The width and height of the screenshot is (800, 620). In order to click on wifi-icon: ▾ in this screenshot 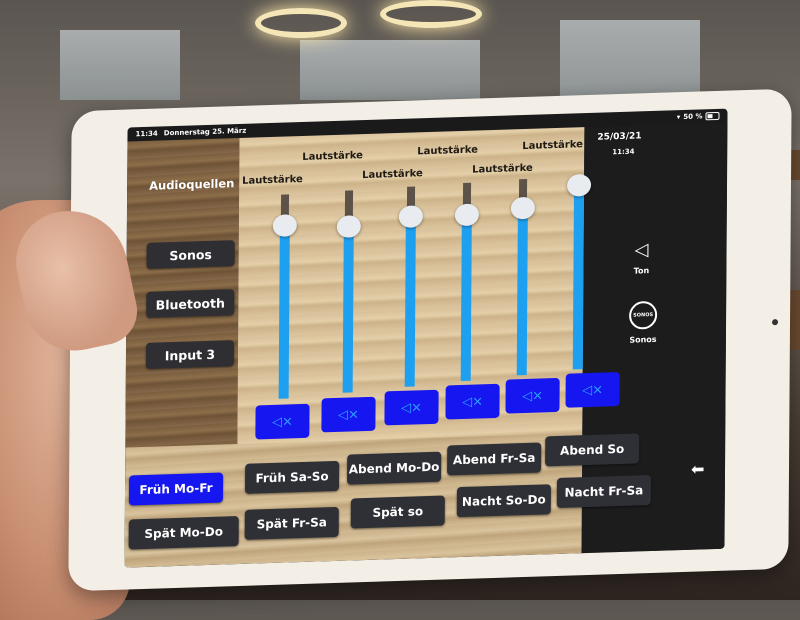, I will do `click(678, 117)`.